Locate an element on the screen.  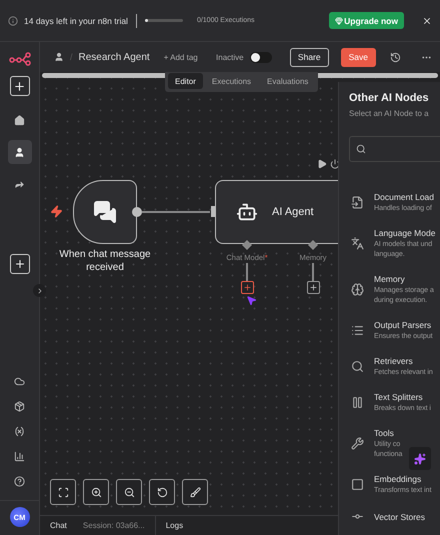
tidy-up-button is located at coordinates (195, 492).